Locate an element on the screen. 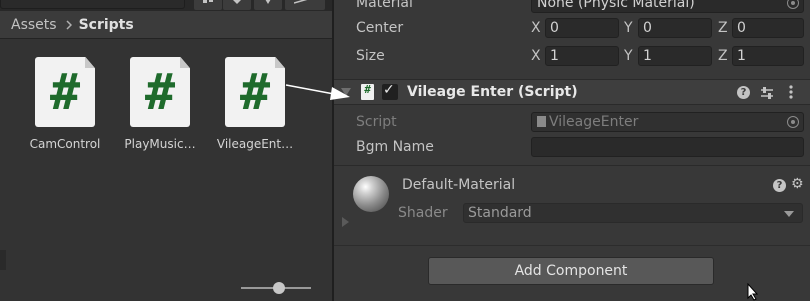 This screenshot has width=810, height=301. bgm-name-input is located at coordinates (667, 147).